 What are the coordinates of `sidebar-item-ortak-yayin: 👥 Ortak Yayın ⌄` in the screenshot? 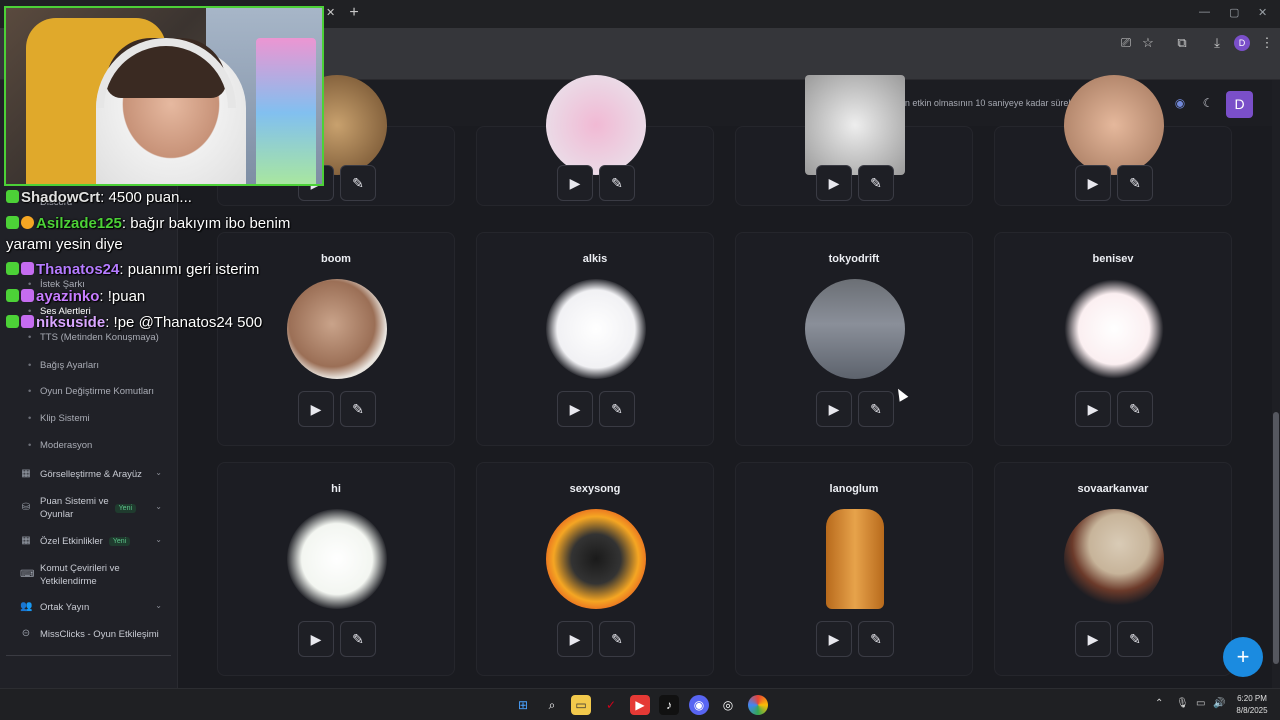 It's located at (95, 607).